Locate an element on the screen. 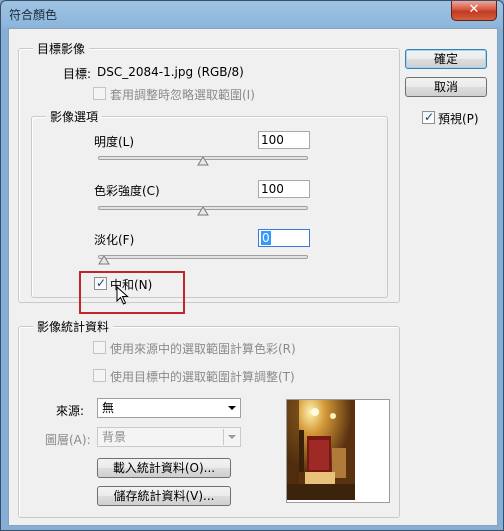 The width and height of the screenshot is (504, 531). use-source-selection-checkbox is located at coordinates (99, 347).